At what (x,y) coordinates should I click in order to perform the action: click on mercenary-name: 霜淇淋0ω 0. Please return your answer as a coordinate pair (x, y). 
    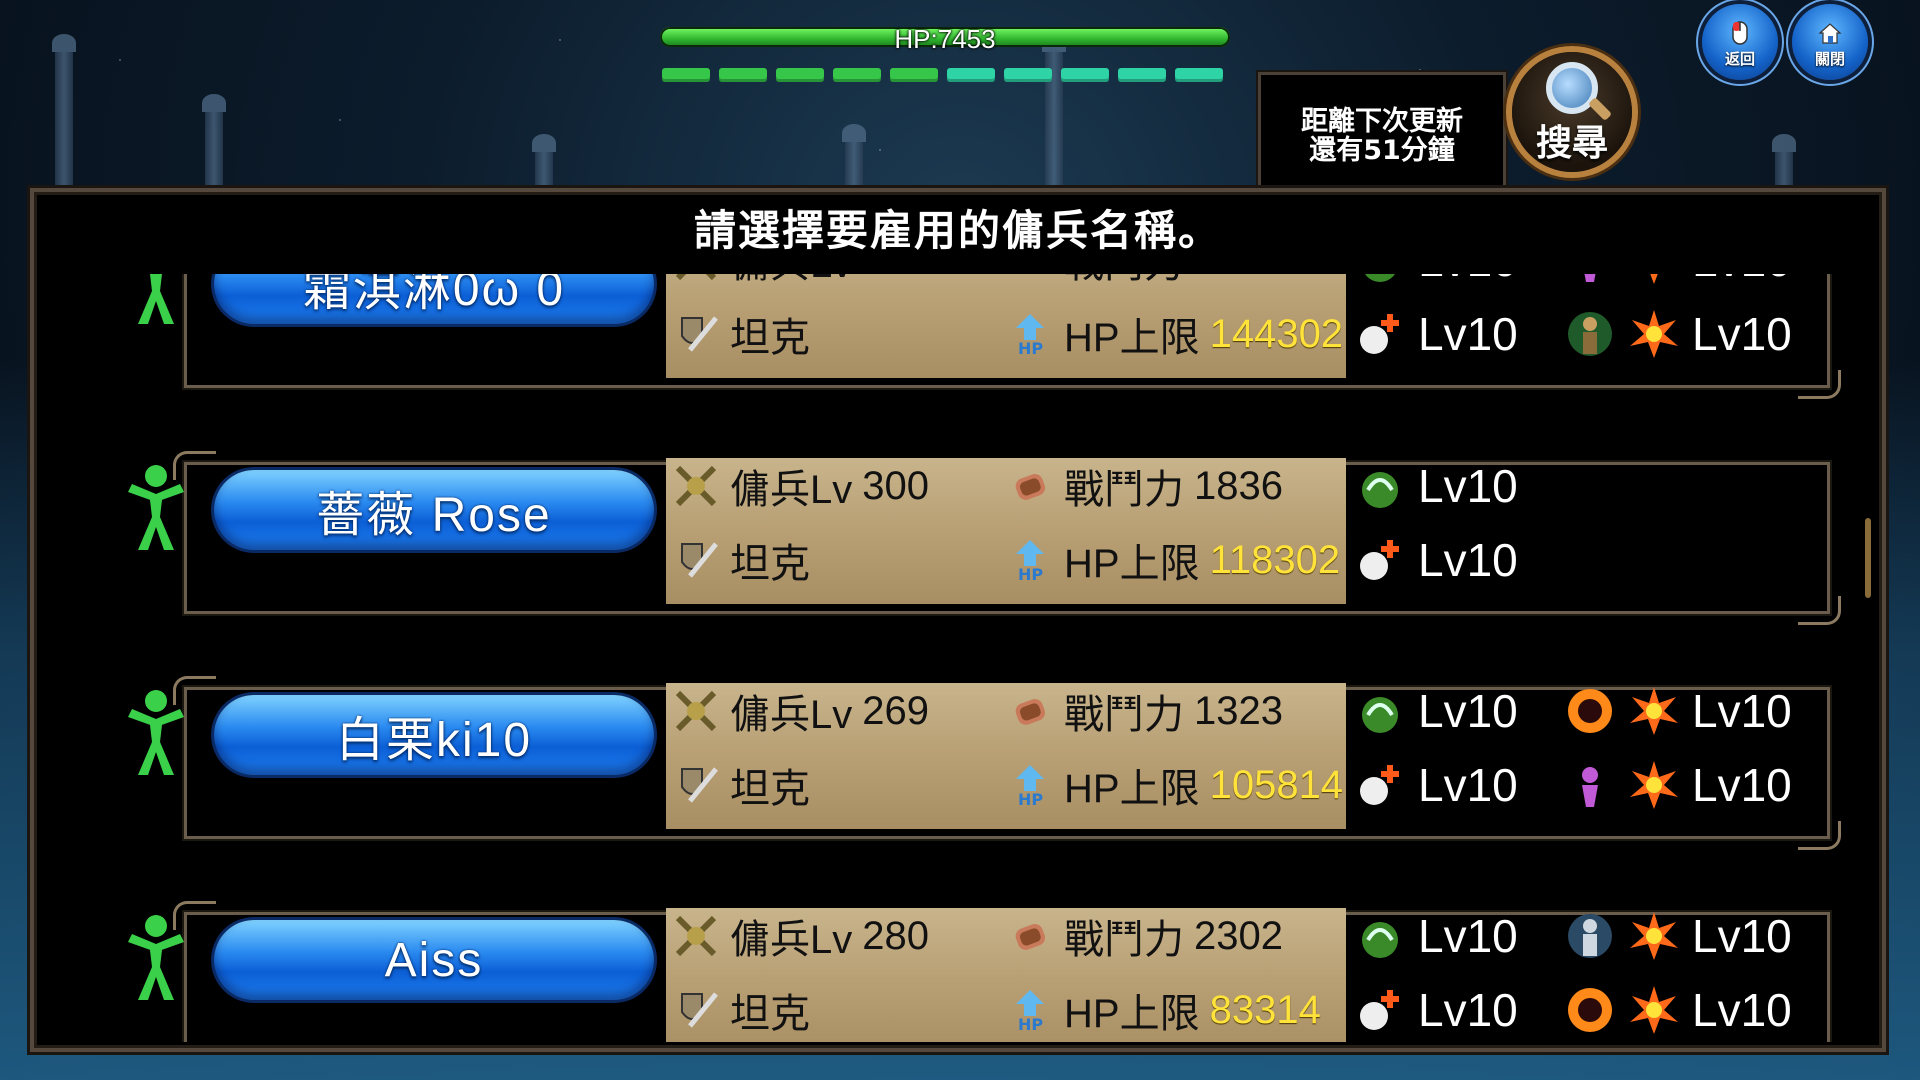
    Looking at the image, I should click on (434, 295).